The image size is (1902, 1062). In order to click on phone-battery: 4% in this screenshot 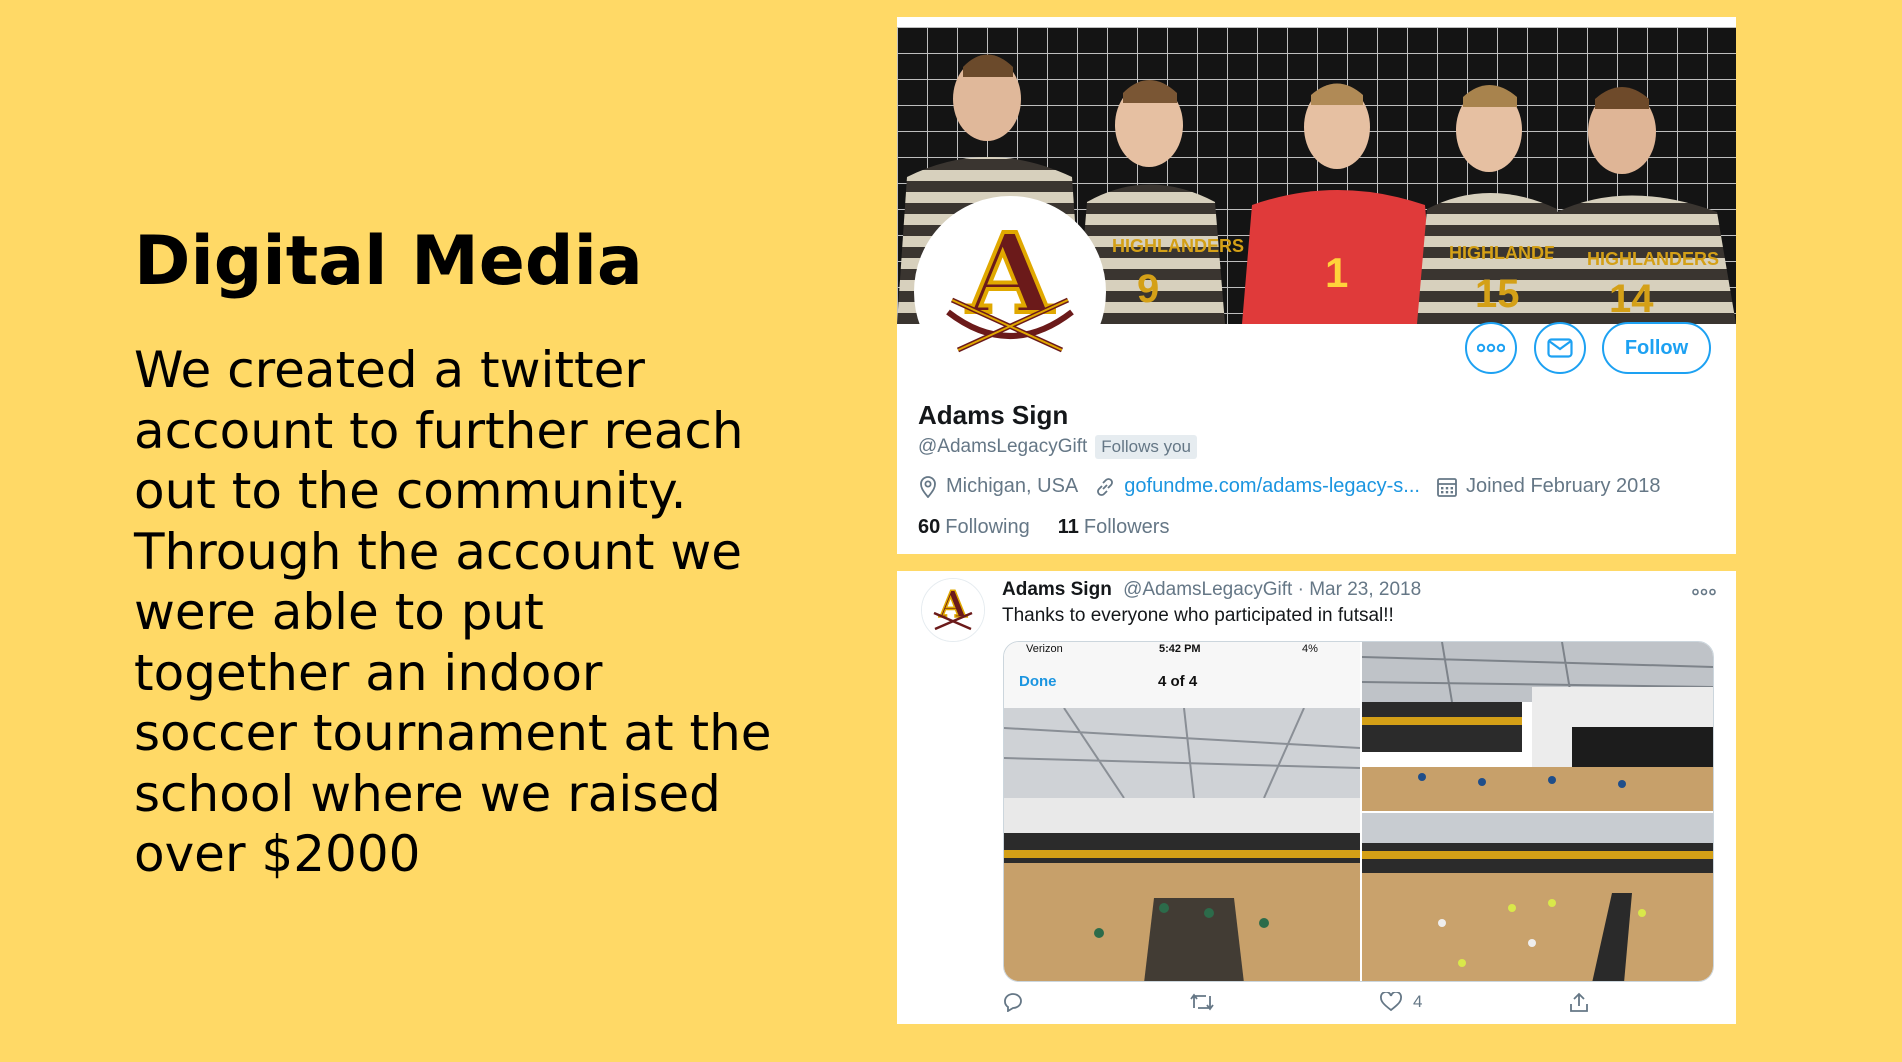, I will do `click(1310, 649)`.